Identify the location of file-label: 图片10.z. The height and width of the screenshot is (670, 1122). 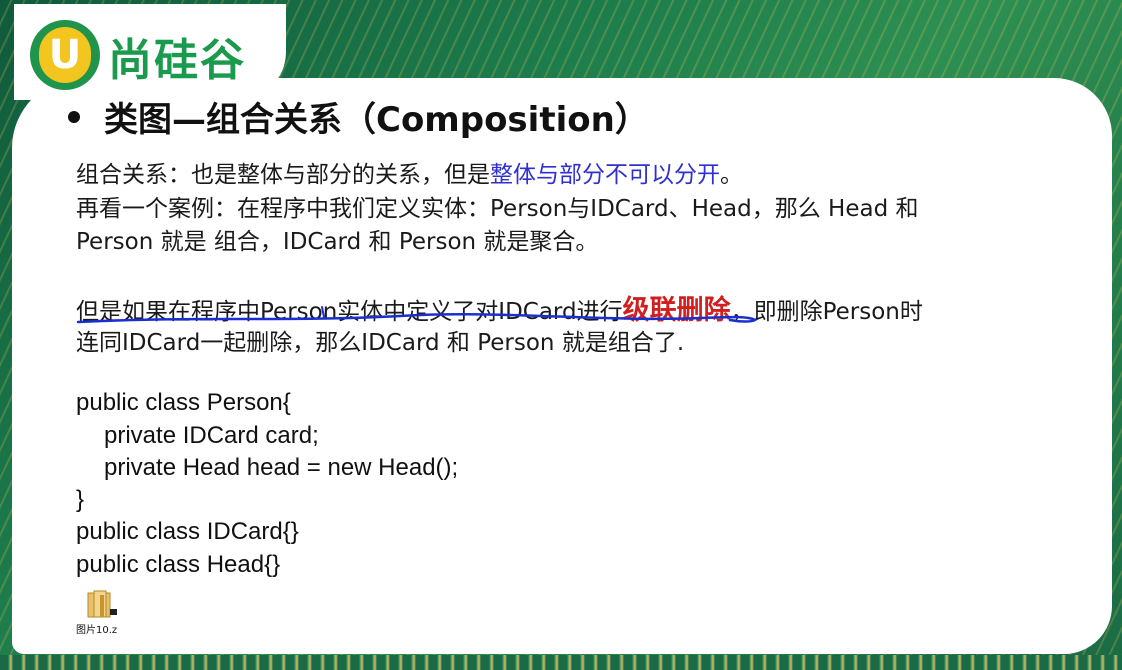
(96, 628).